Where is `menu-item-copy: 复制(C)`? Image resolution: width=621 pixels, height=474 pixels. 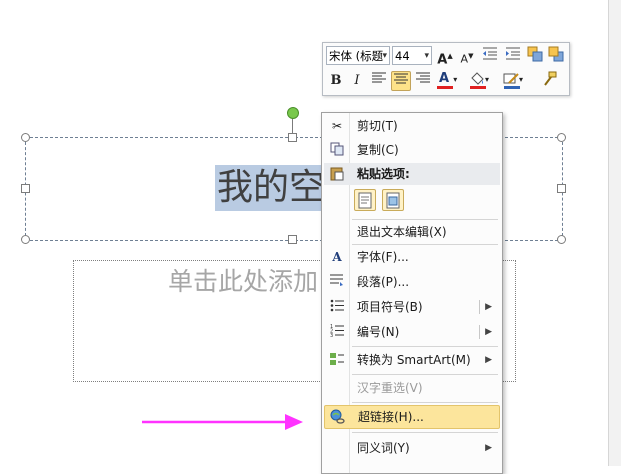
menu-item-copy: 复制(C) is located at coordinates (412, 150).